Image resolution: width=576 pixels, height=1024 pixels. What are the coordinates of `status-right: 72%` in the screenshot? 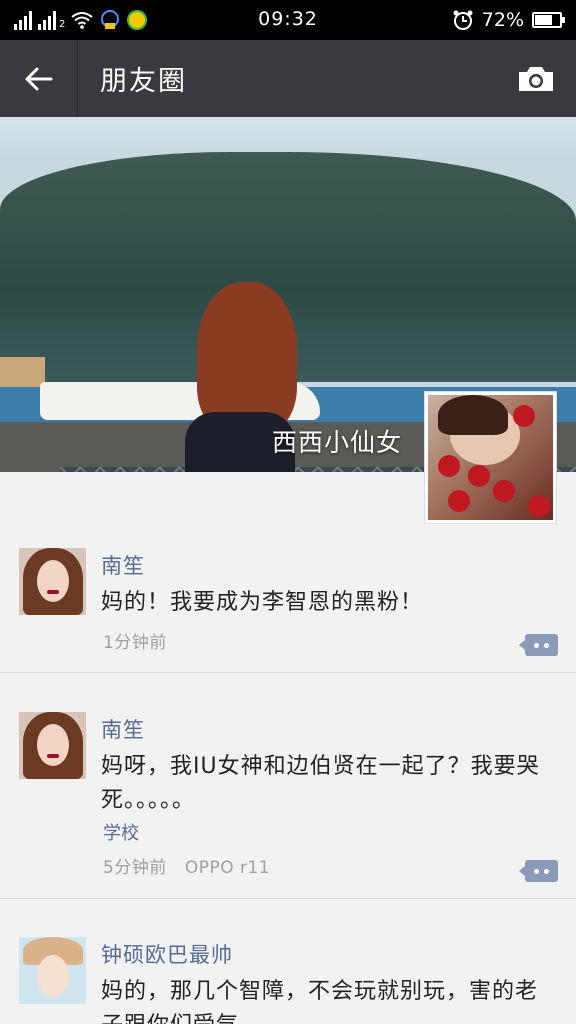 It's located at (508, 20).